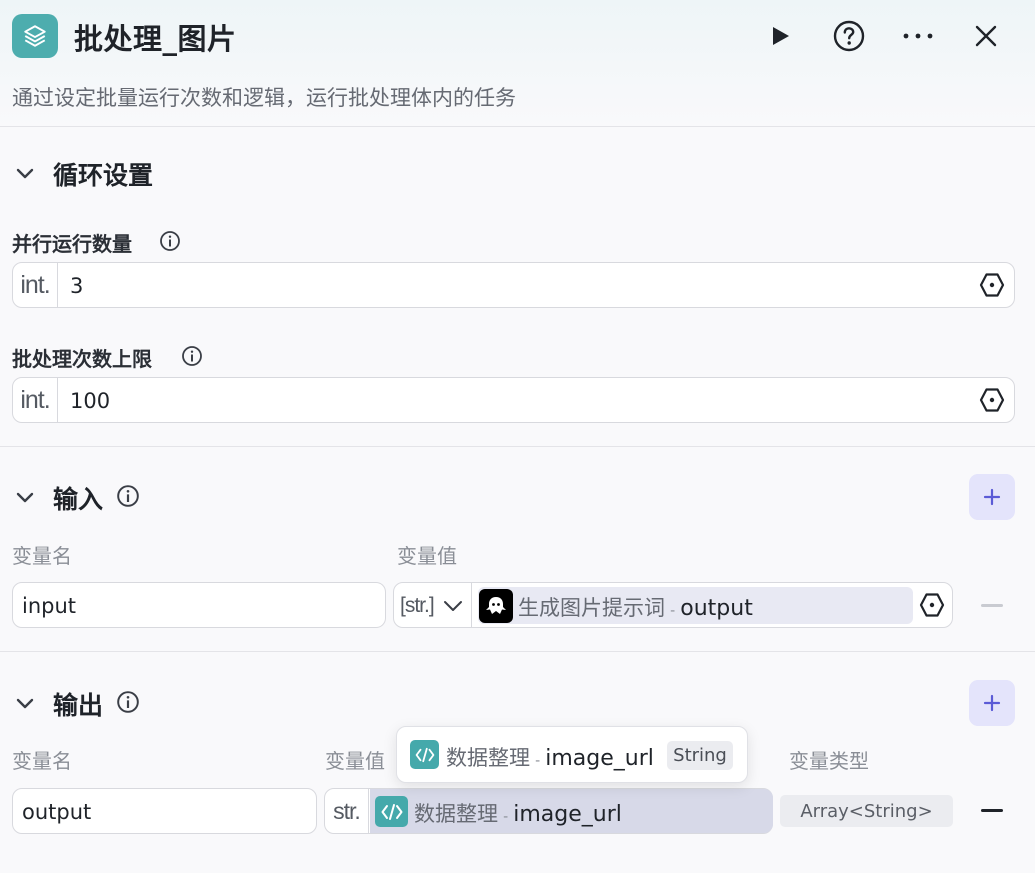 This screenshot has width=1035, height=873. Describe the element at coordinates (513, 285) in the screenshot. I see `parallel-count-field: int. 3` at that location.